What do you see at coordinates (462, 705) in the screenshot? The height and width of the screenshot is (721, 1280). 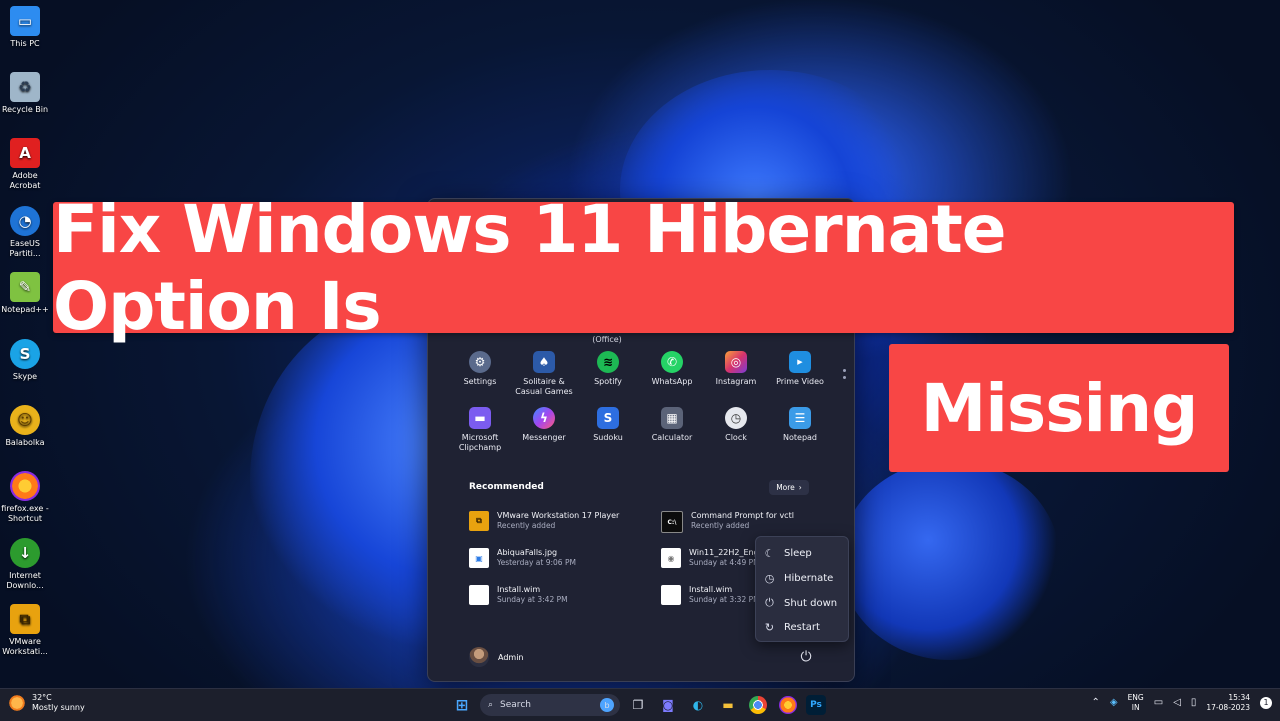 I see `windows-start-icon: ⊞` at bounding box center [462, 705].